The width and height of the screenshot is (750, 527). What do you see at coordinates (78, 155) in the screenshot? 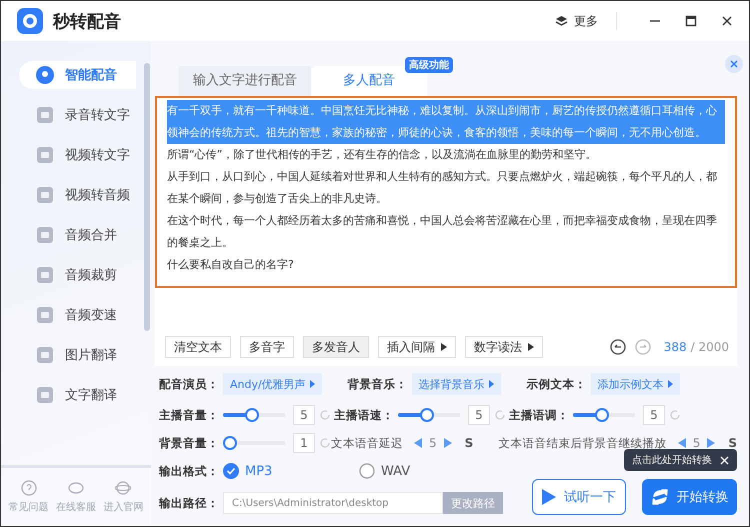
I see `sidebar-item: 视频转文字` at bounding box center [78, 155].